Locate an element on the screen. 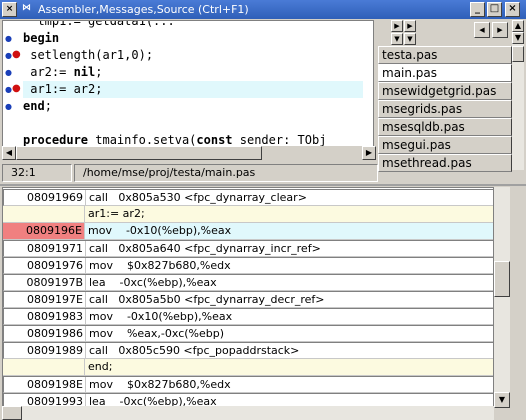 This screenshot has height=420, width=526. asm-row: 0809196E mov -0x10(%ebp),%eax is located at coordinates (248, 231).